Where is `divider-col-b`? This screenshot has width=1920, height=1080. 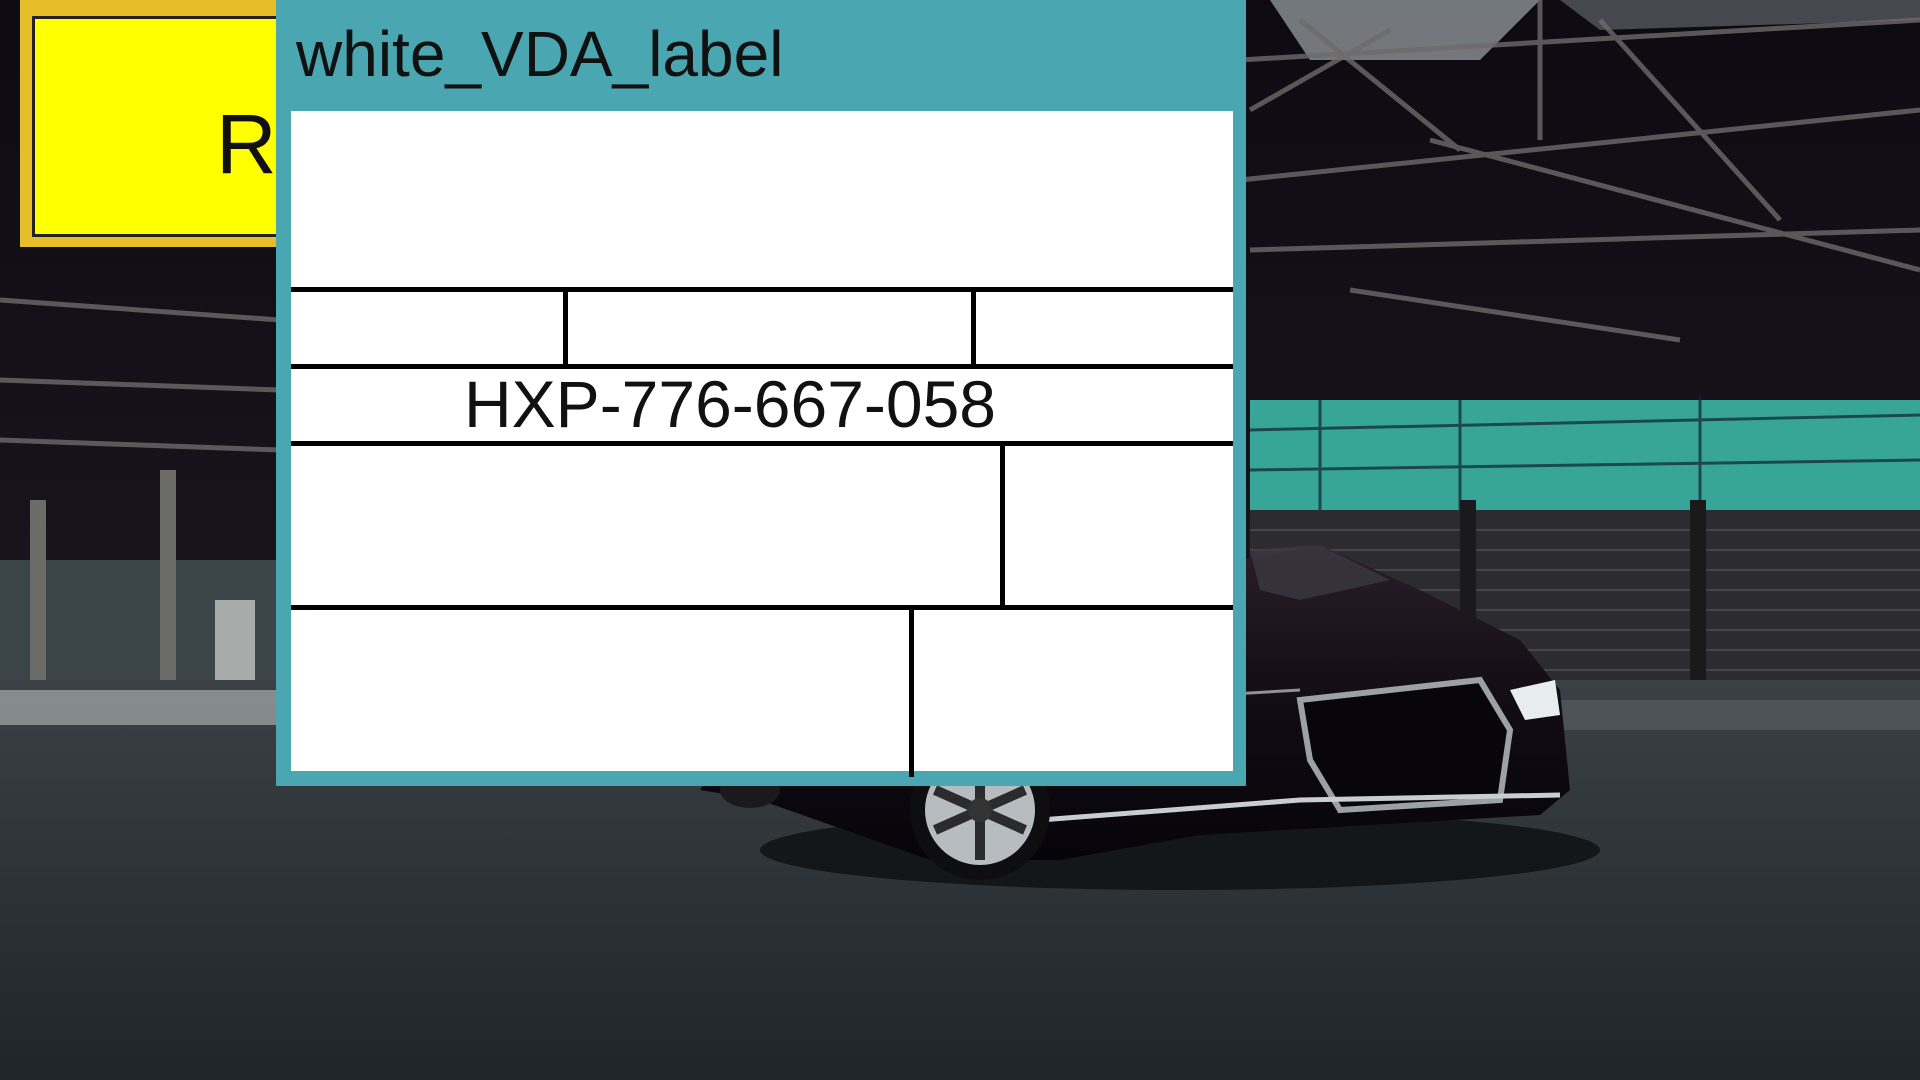
divider-col-b is located at coordinates (973, 328).